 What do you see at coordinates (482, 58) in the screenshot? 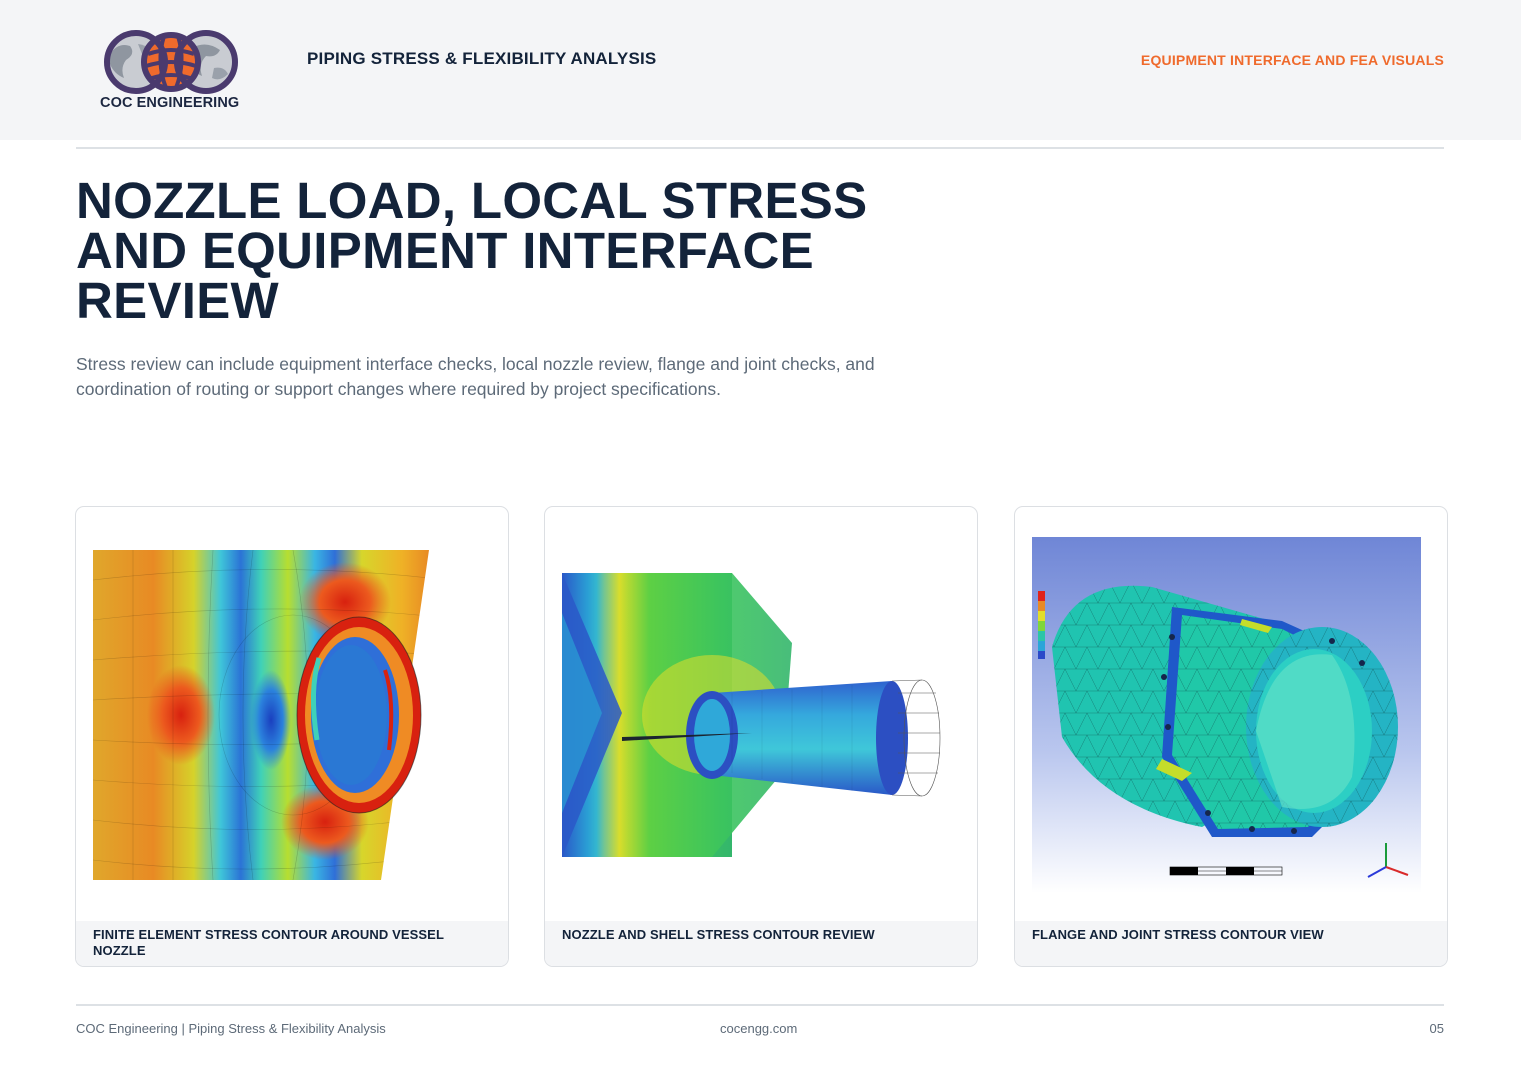
I see `document-title: PIPING STRESS & FLEXIBILITY ANALYSIS` at bounding box center [482, 58].